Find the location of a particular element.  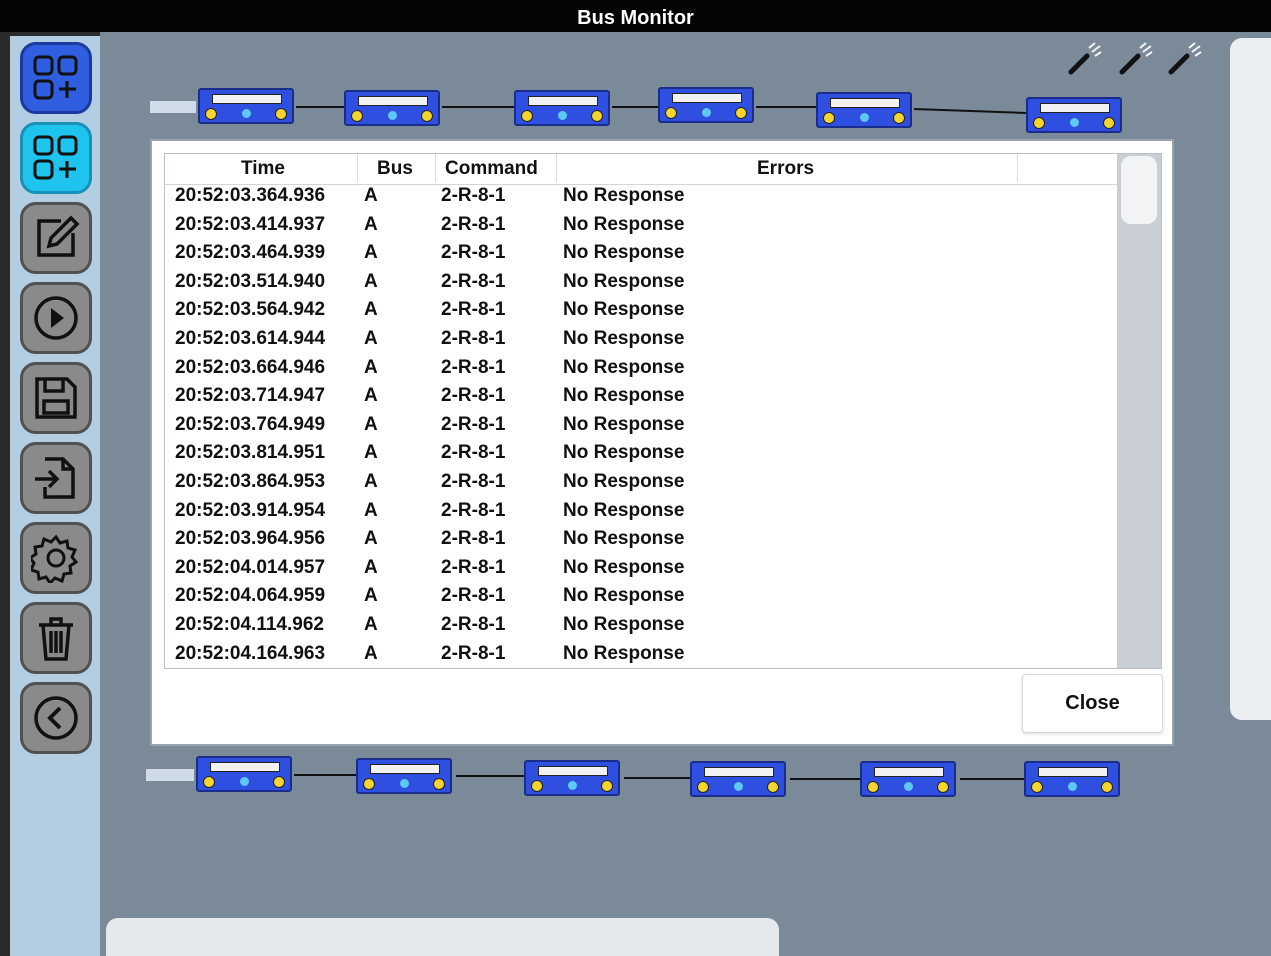

column-header-command: Command is located at coordinates (491, 169).